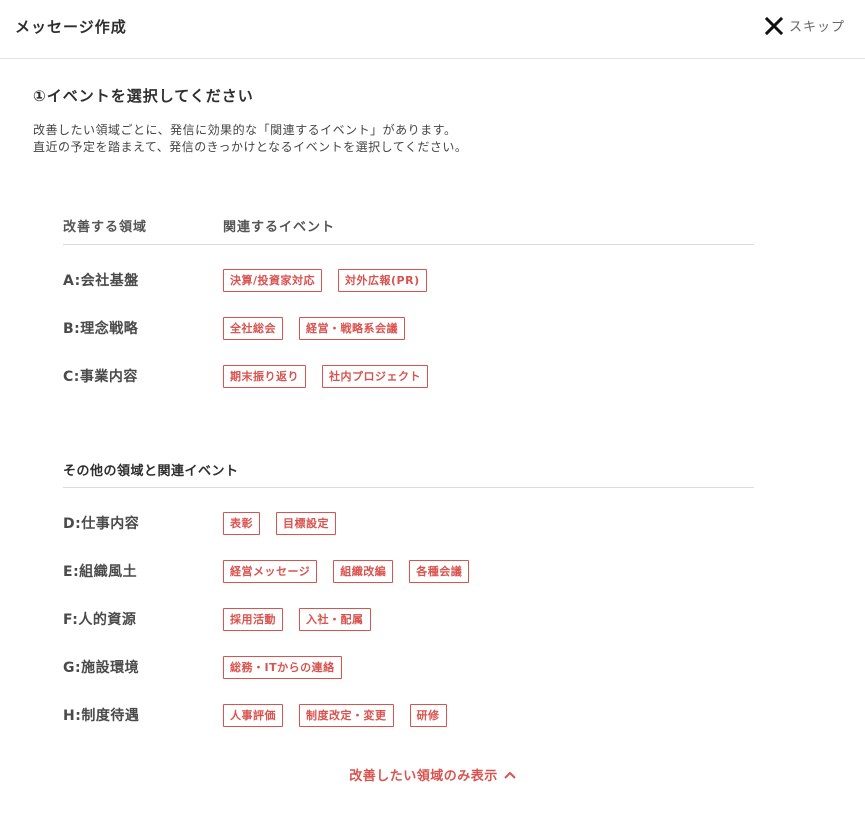 Image resolution: width=865 pixels, height=829 pixels. What do you see at coordinates (151, 471) in the screenshot?
I see `other-section-title: その他の領域と関連イベント` at bounding box center [151, 471].